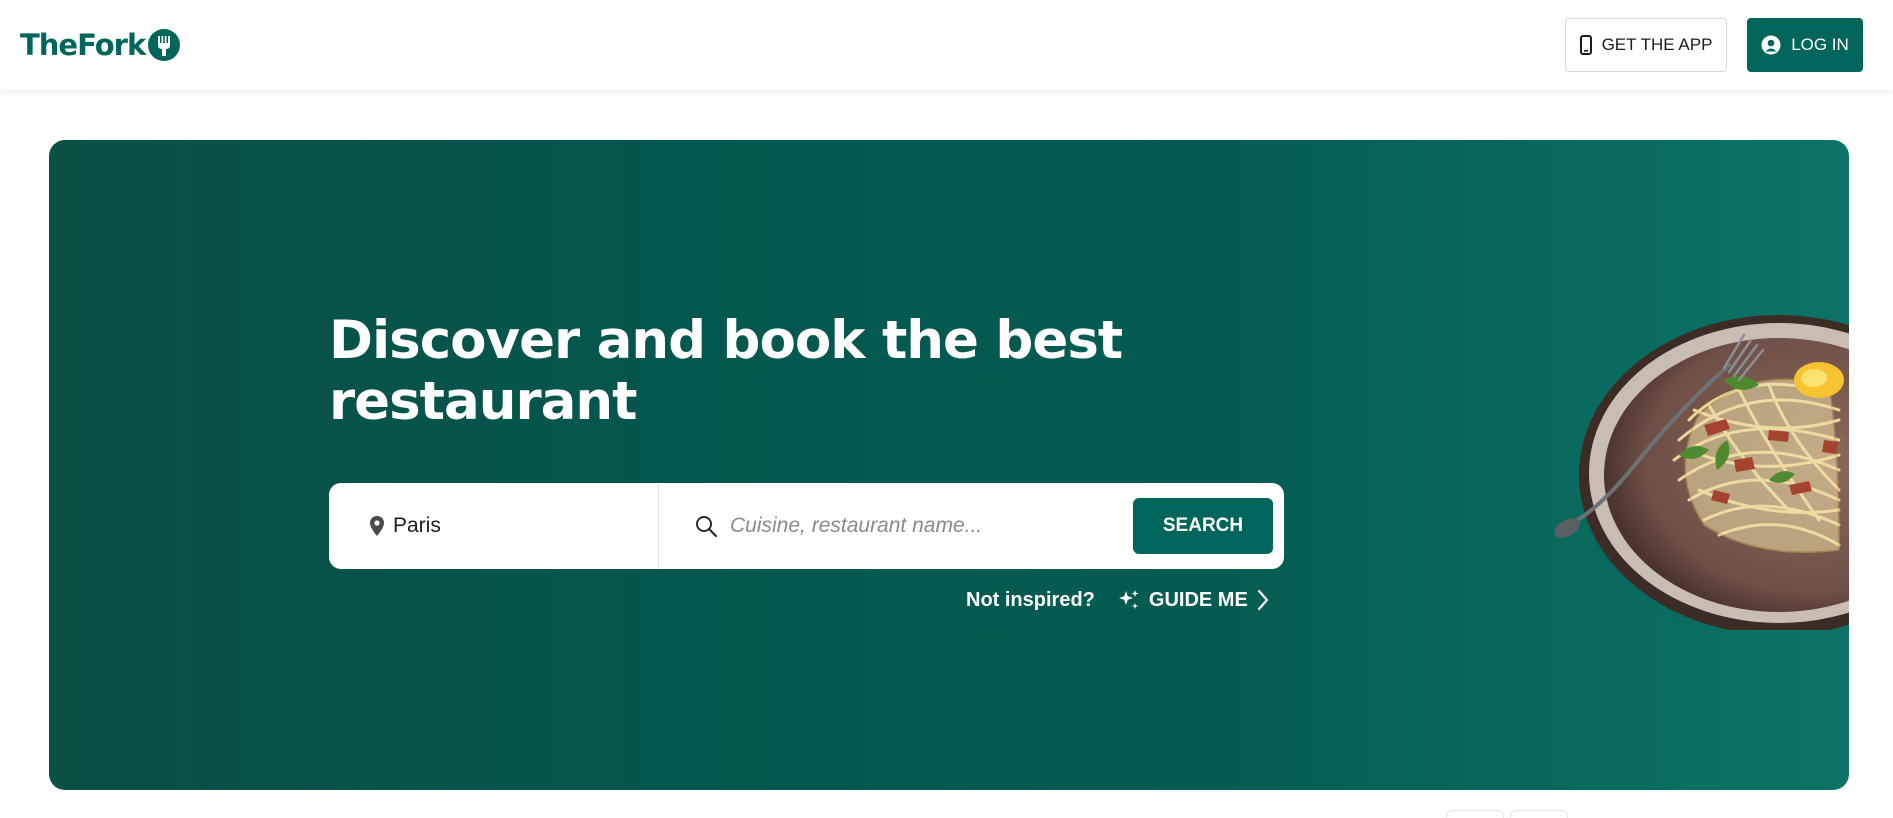 Image resolution: width=1893 pixels, height=818 pixels. Describe the element at coordinates (1771, 45) in the screenshot. I see `user-icon` at that location.